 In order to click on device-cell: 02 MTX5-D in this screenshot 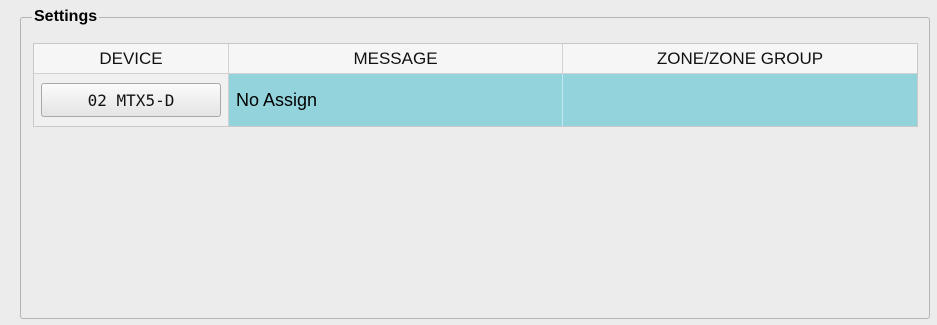, I will do `click(131, 100)`.